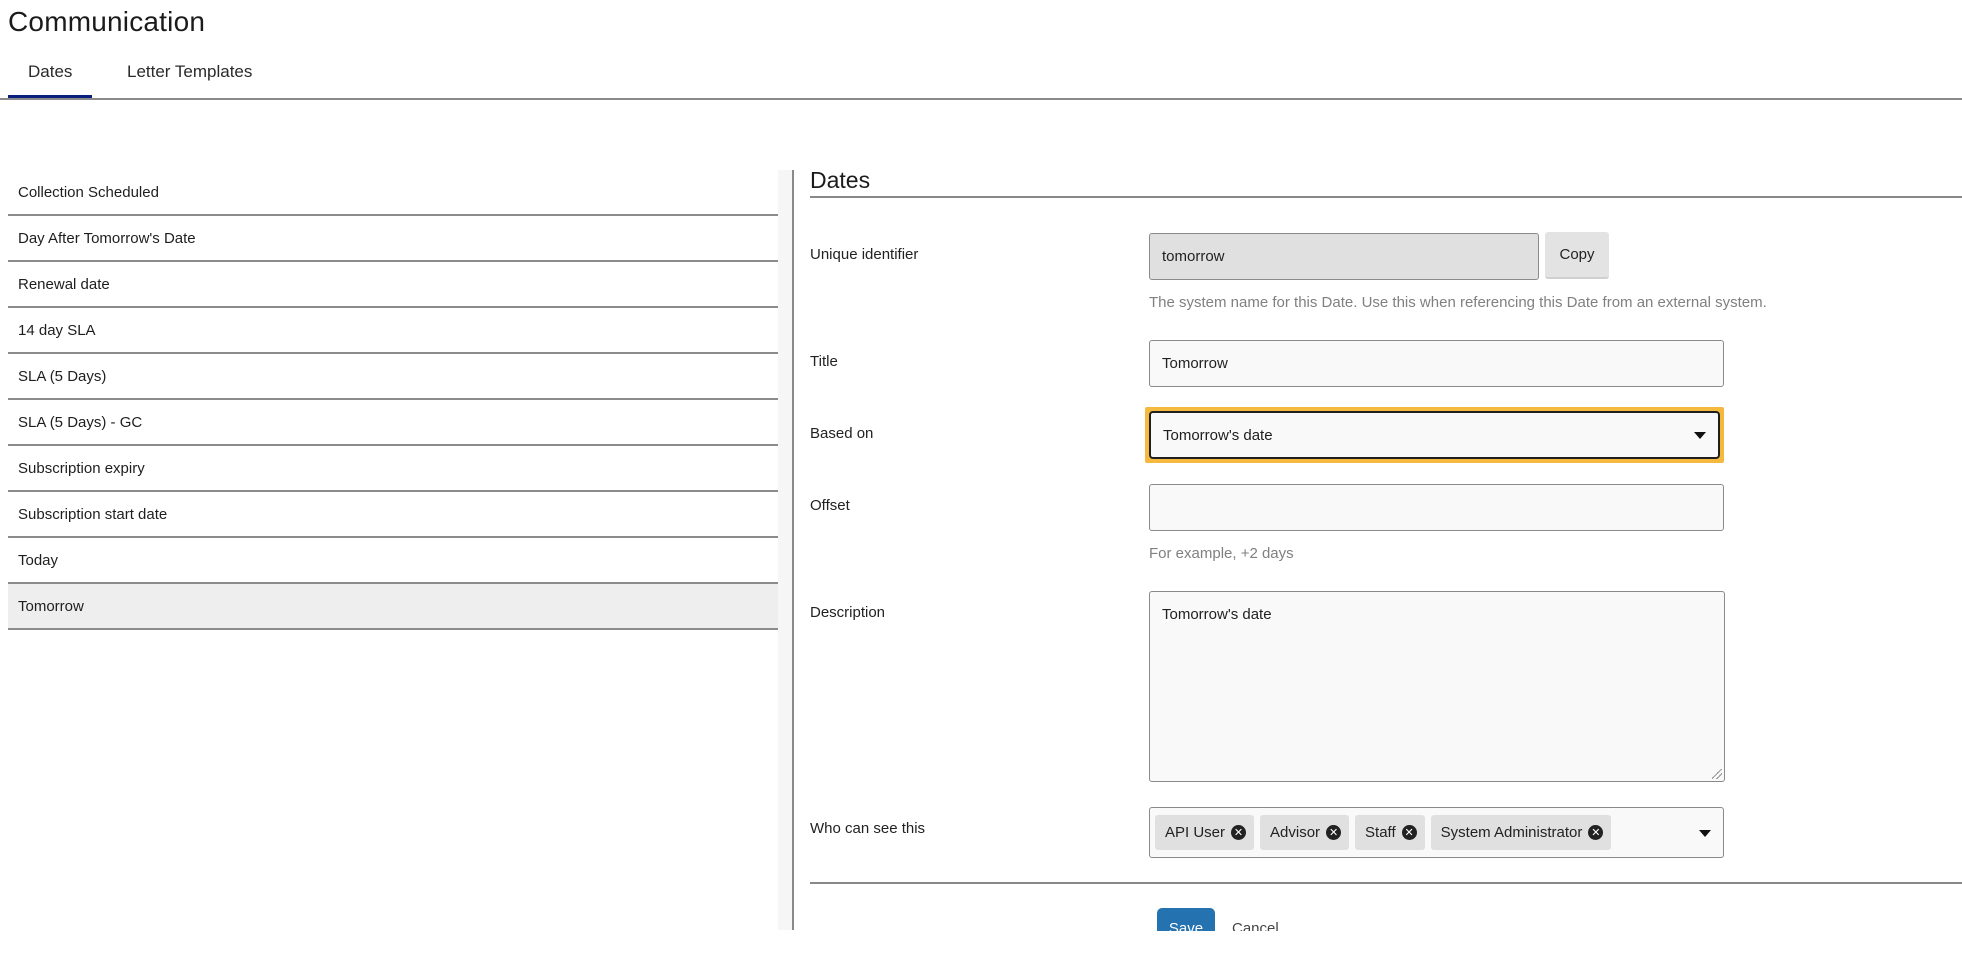  I want to click on based-on-value: Tomorrow's date, so click(1218, 435).